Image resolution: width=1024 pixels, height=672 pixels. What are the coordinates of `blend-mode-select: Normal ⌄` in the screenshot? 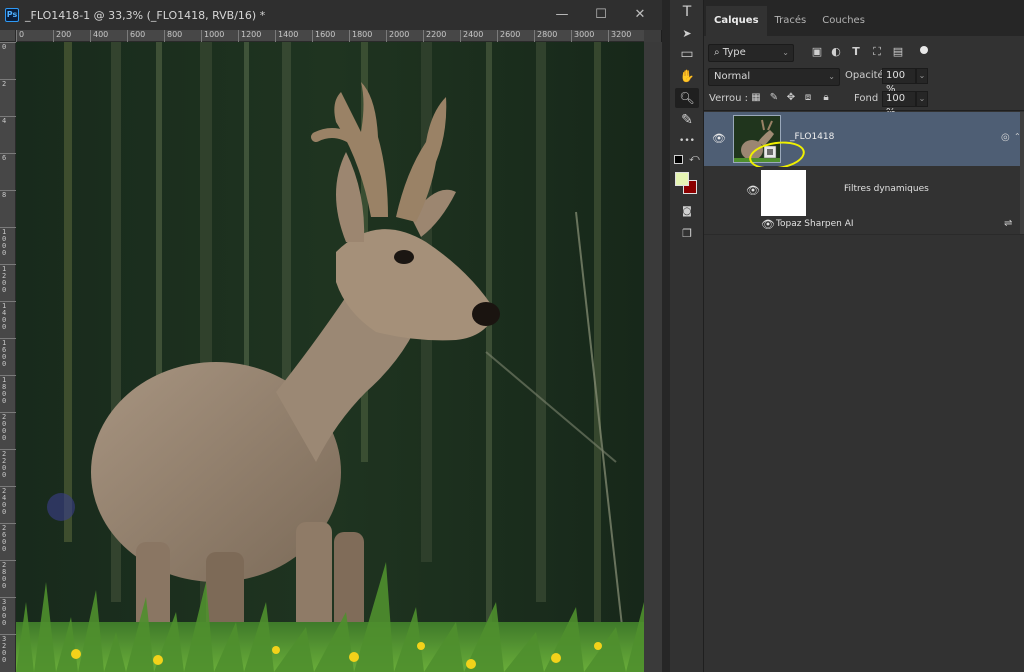 It's located at (774, 77).